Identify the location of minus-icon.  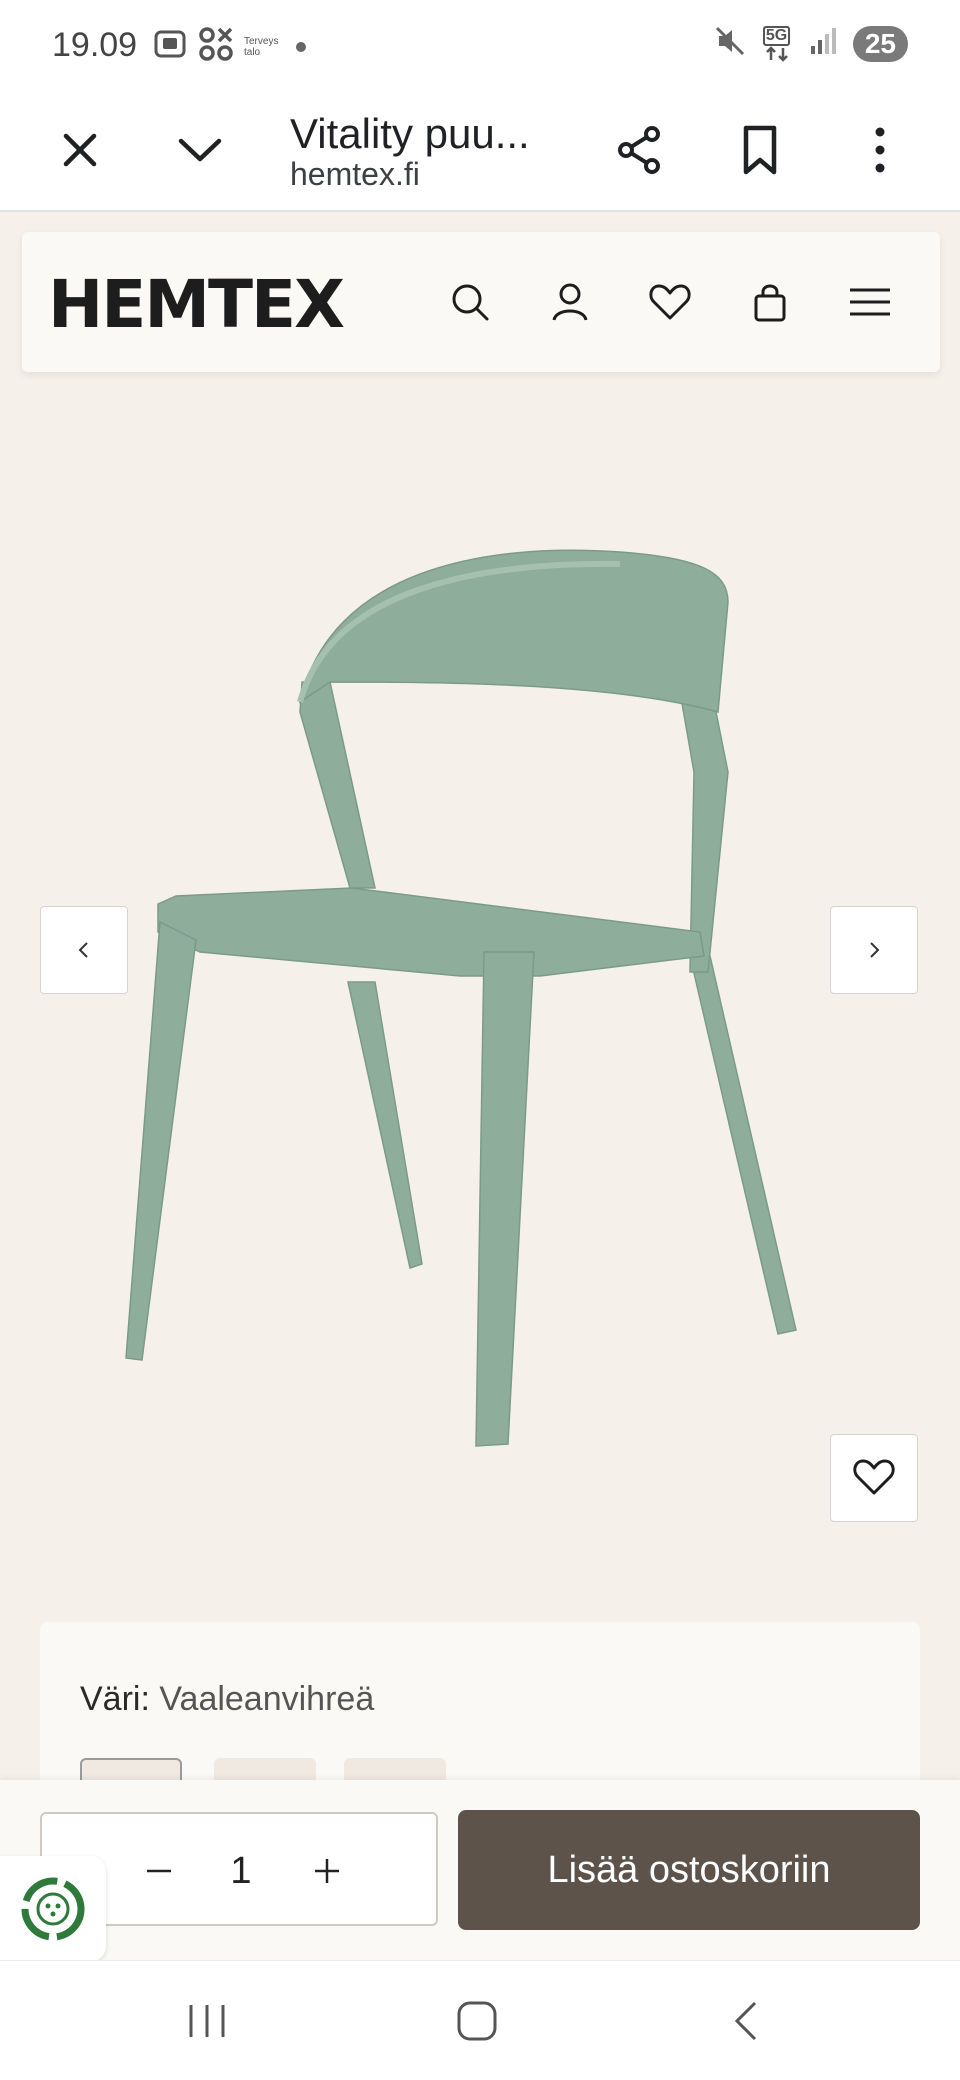
(159, 1871).